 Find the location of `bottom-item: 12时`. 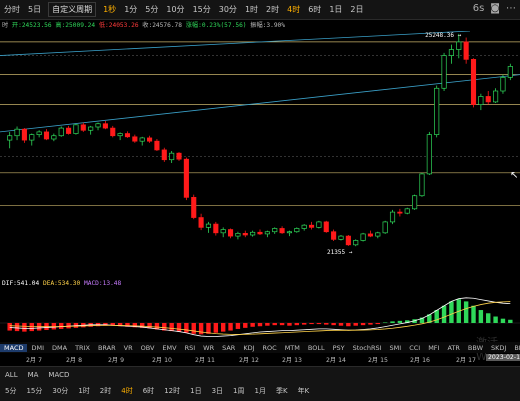

bottom-item: 12时 is located at coordinates (172, 391).